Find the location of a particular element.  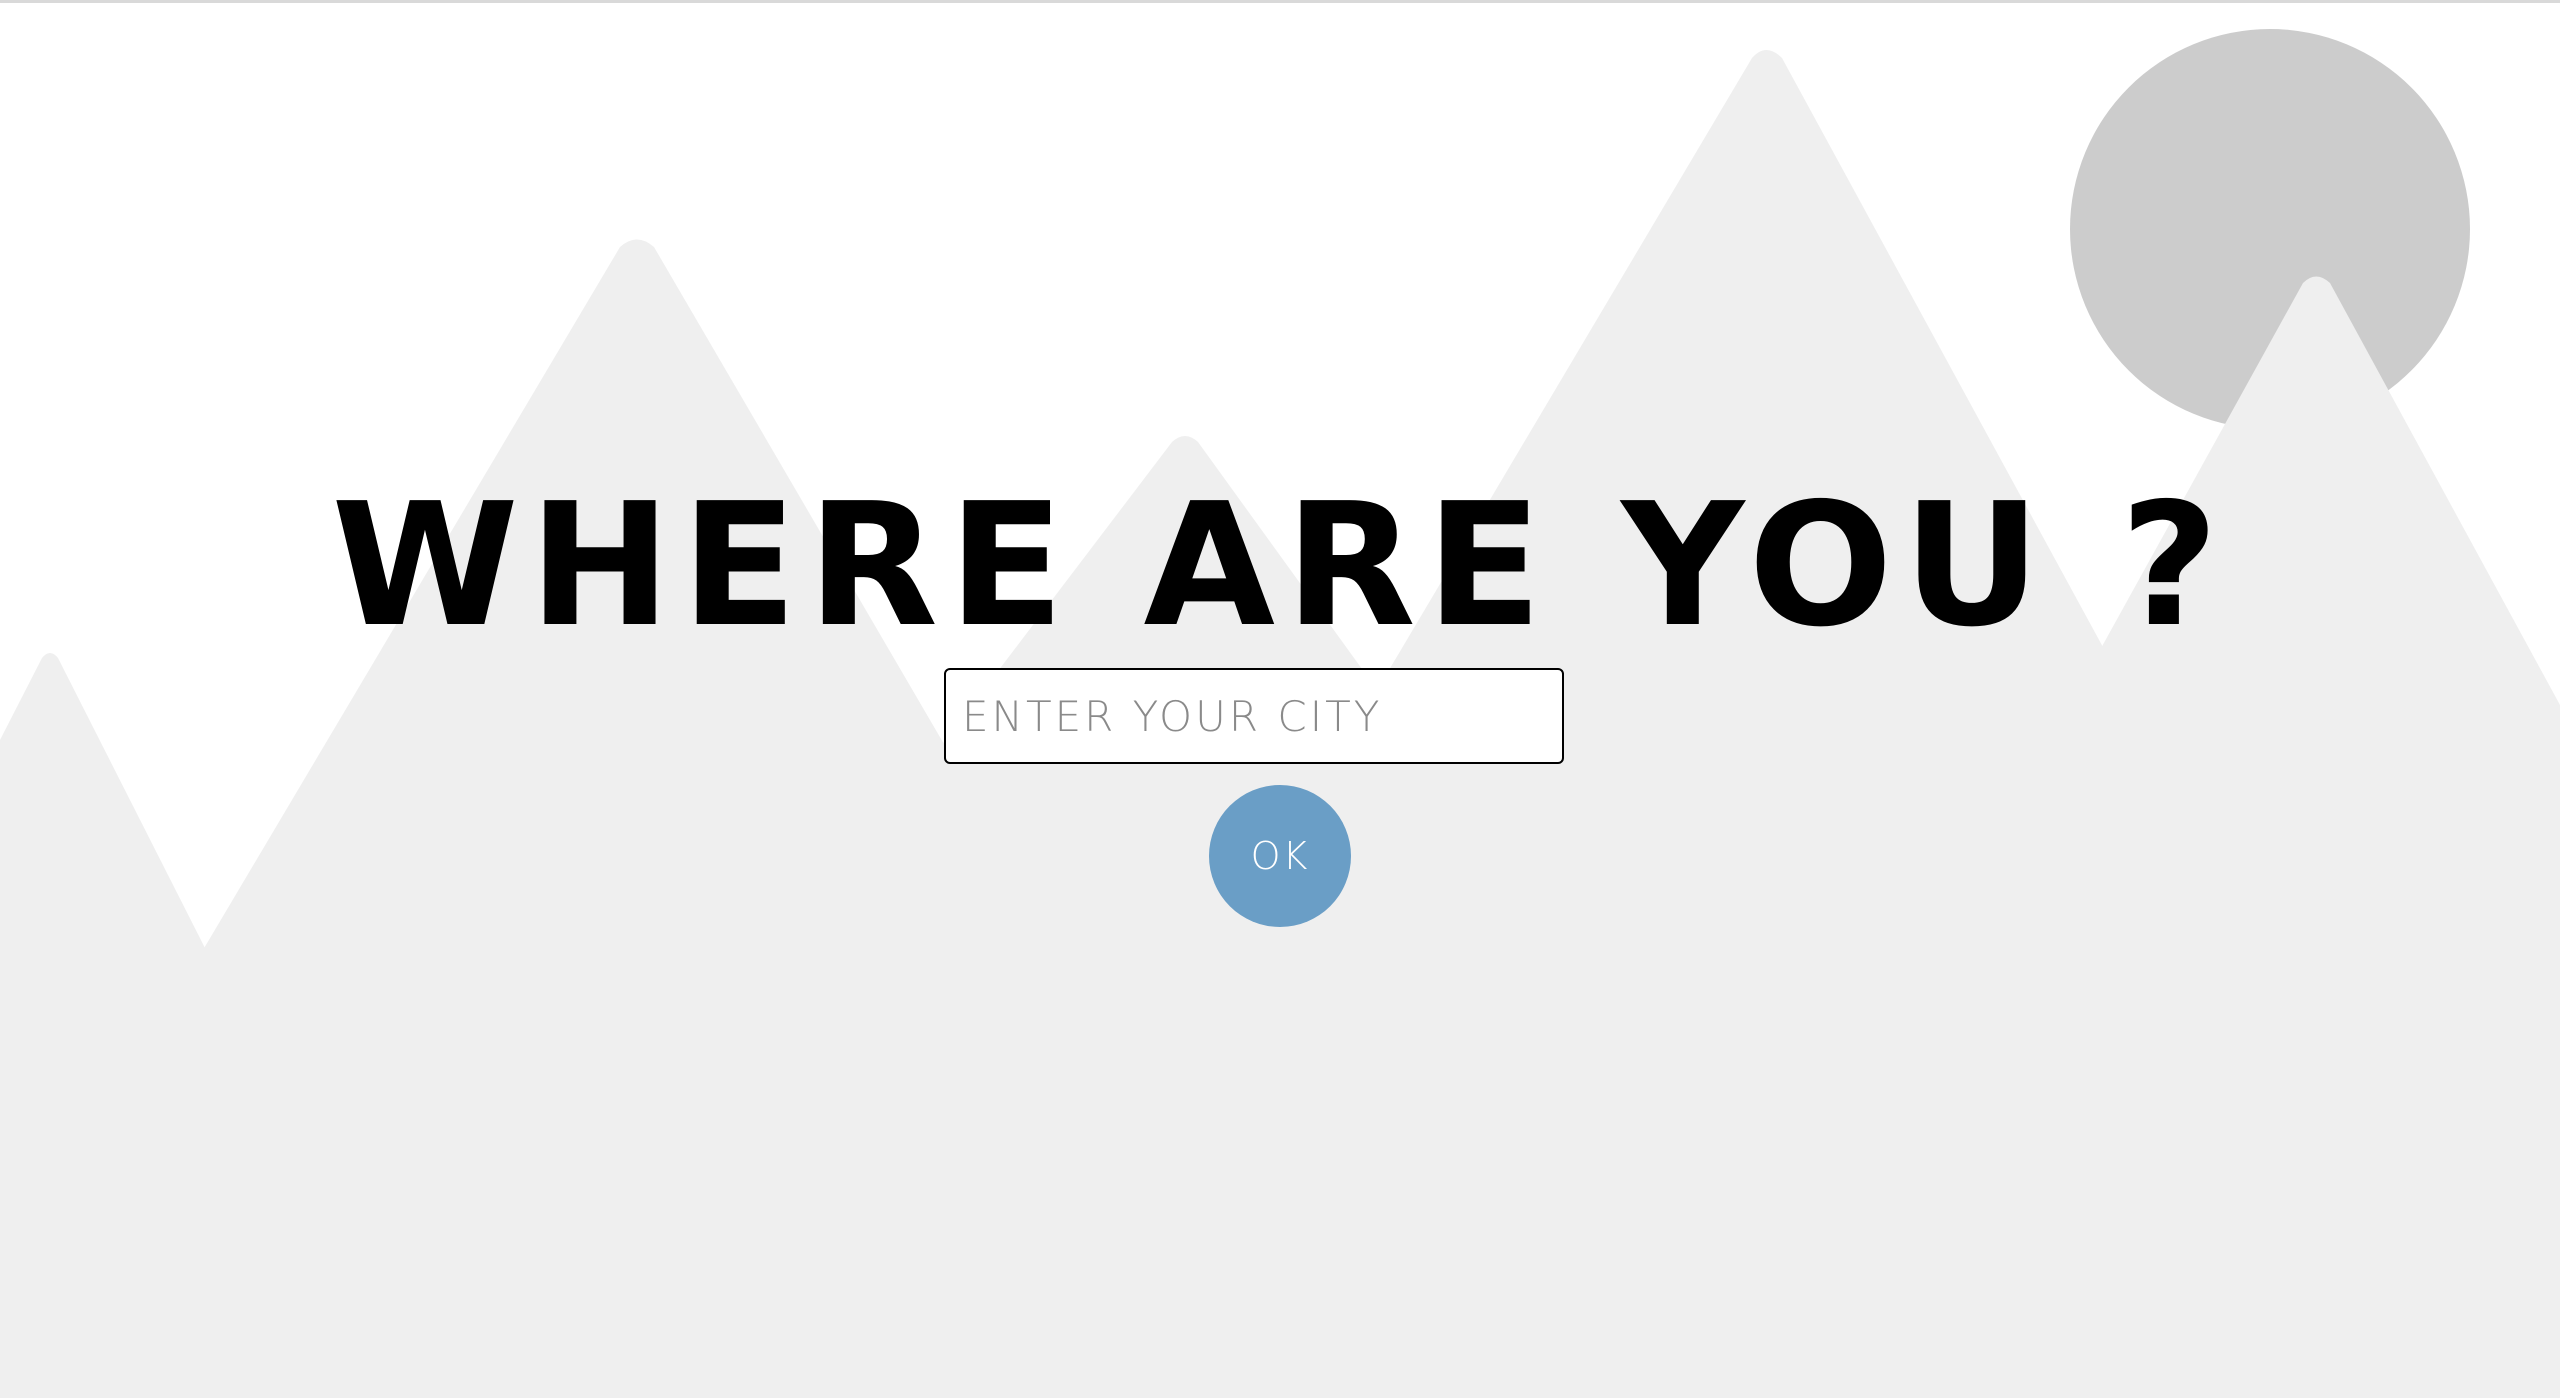

city-search-input is located at coordinates (1254, 716).